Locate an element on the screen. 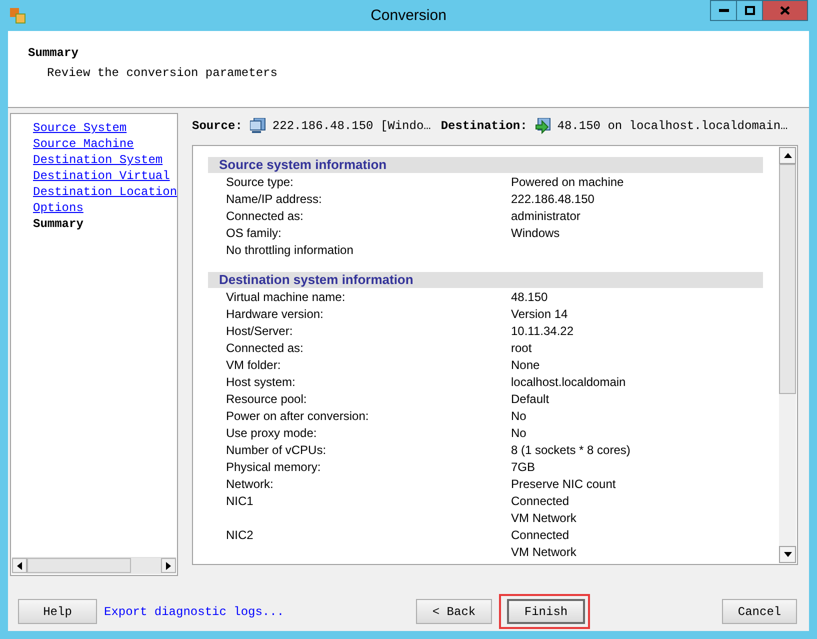 The width and height of the screenshot is (817, 639). finish-button: Finish is located at coordinates (546, 611).